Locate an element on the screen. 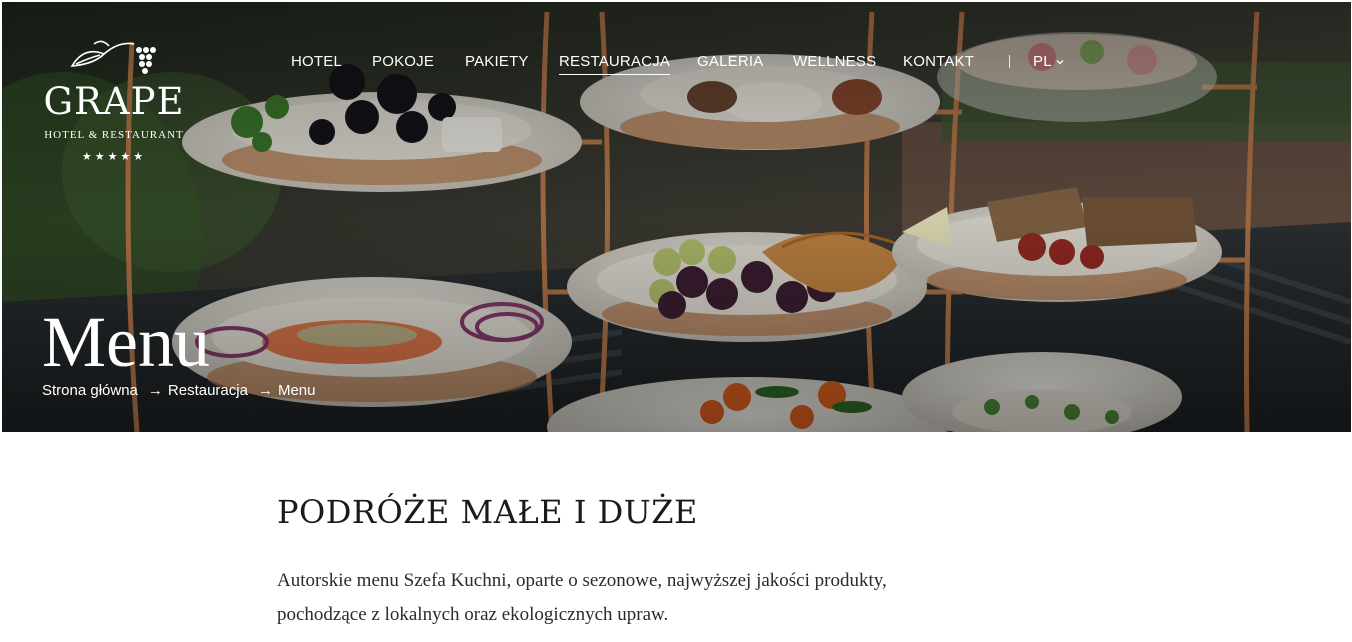  logo-wordmark: GRAPE is located at coordinates (114, 101).